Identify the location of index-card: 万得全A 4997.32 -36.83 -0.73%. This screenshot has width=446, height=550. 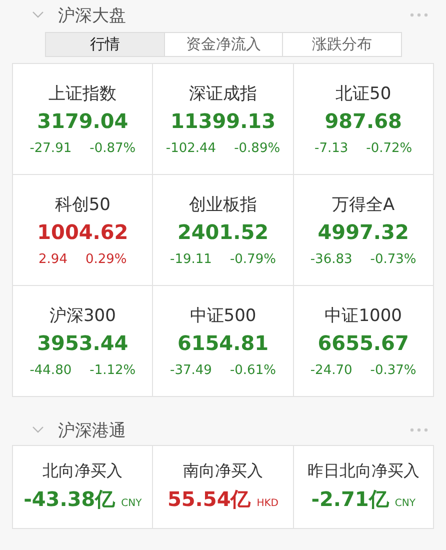
(363, 230).